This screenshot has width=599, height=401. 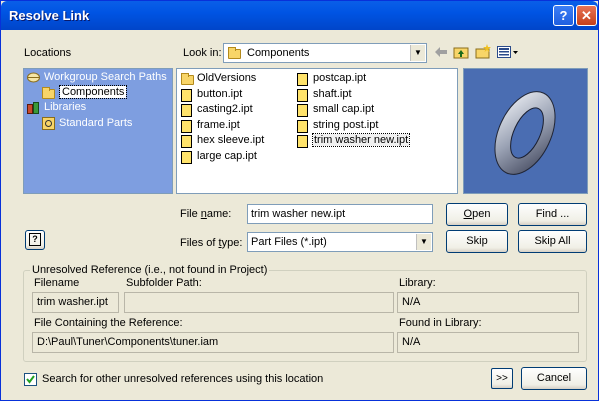 I want to click on file-name-label: File name:, so click(x=206, y=214).